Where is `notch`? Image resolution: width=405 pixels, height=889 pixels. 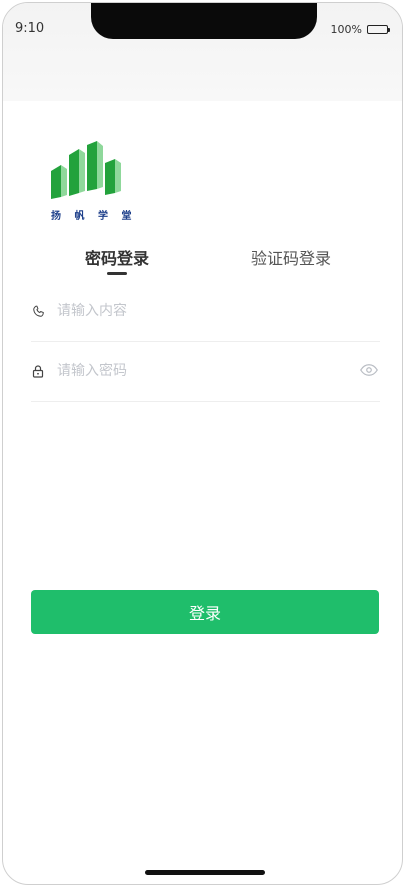 notch is located at coordinates (204, 21).